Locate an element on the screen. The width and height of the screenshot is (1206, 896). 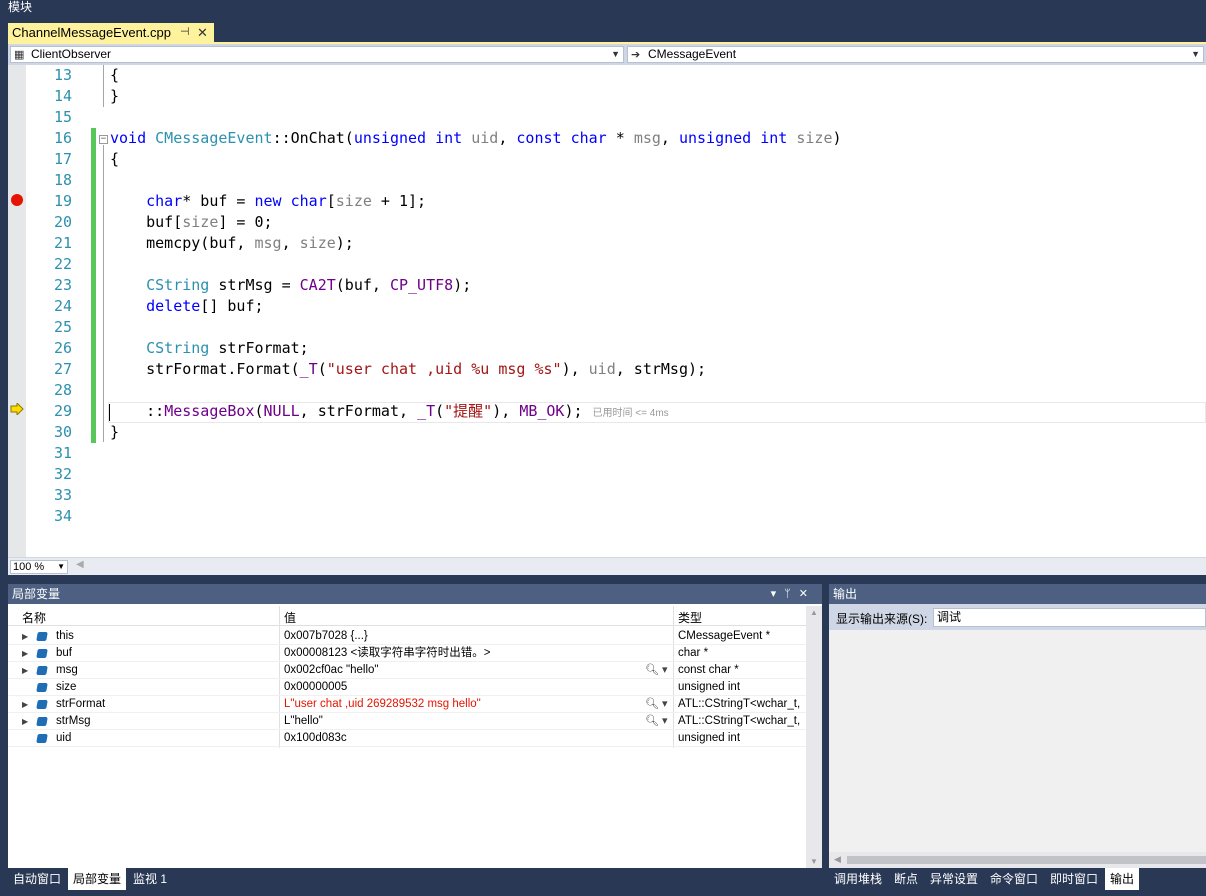
code-line: 20 buf[size] = 0; is located at coordinates (607, 222).